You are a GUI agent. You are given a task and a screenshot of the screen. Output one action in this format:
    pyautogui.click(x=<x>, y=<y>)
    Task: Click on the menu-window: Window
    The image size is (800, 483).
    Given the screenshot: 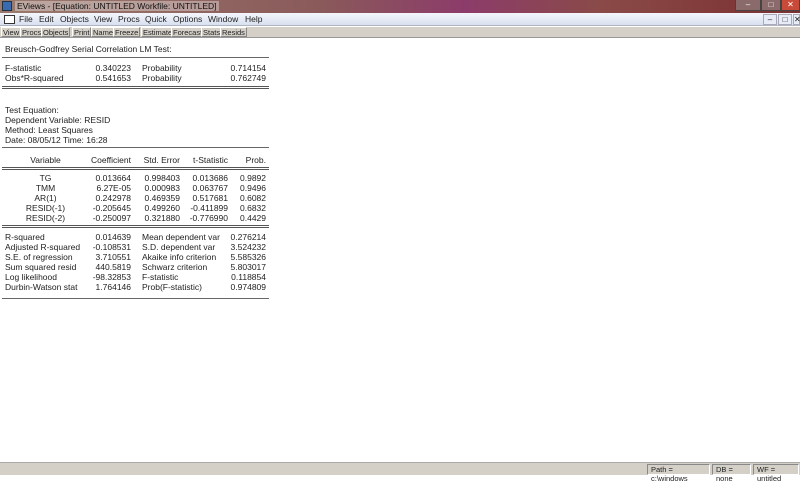 What is the action you would take?
    pyautogui.click(x=223, y=19)
    